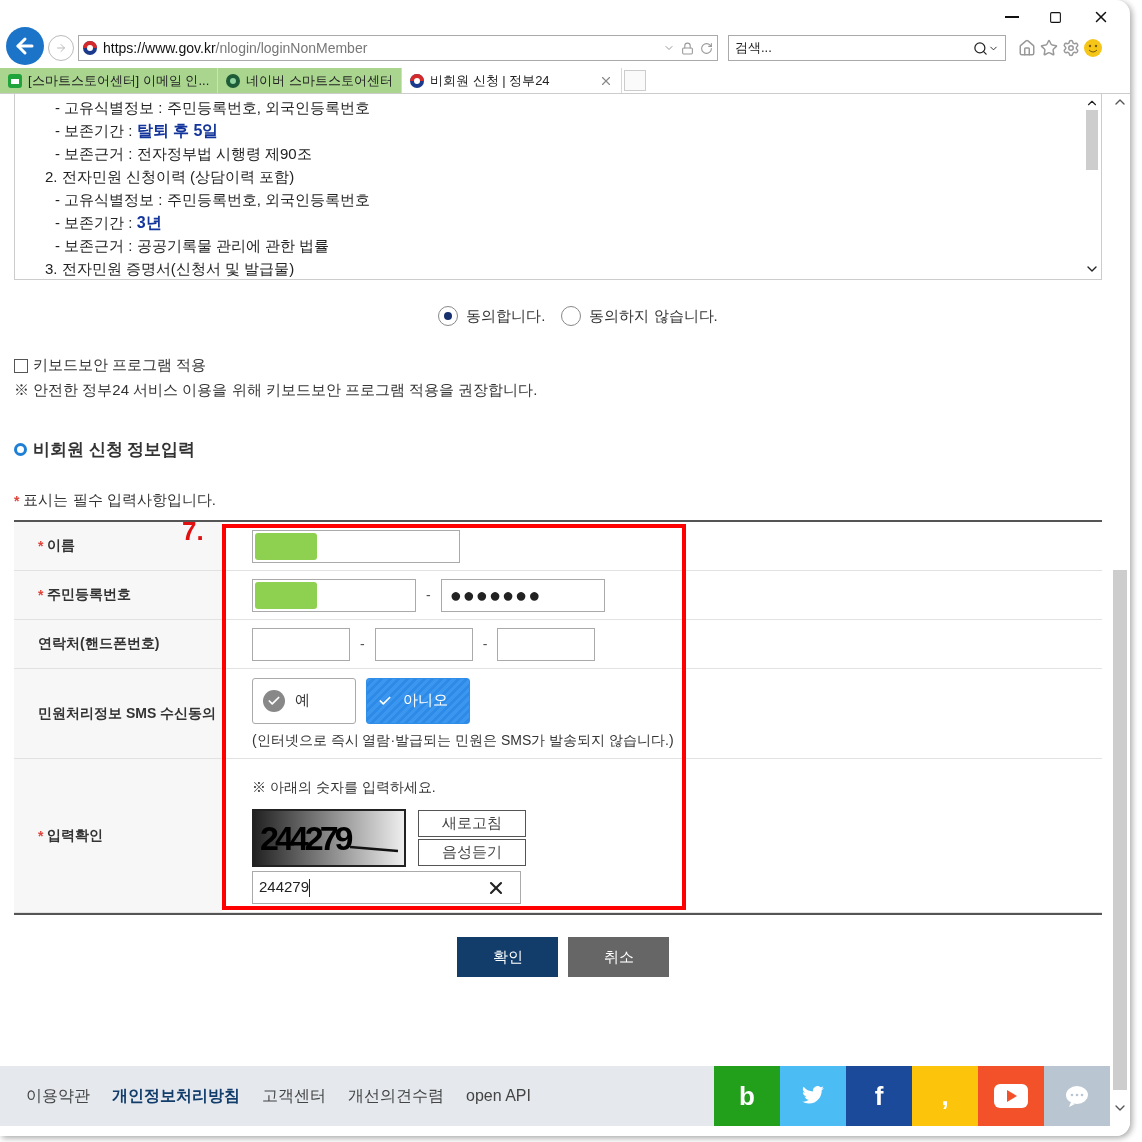 The image size is (1142, 1142). Describe the element at coordinates (418, 700) in the screenshot. I see `choice-button: 아니오` at that location.